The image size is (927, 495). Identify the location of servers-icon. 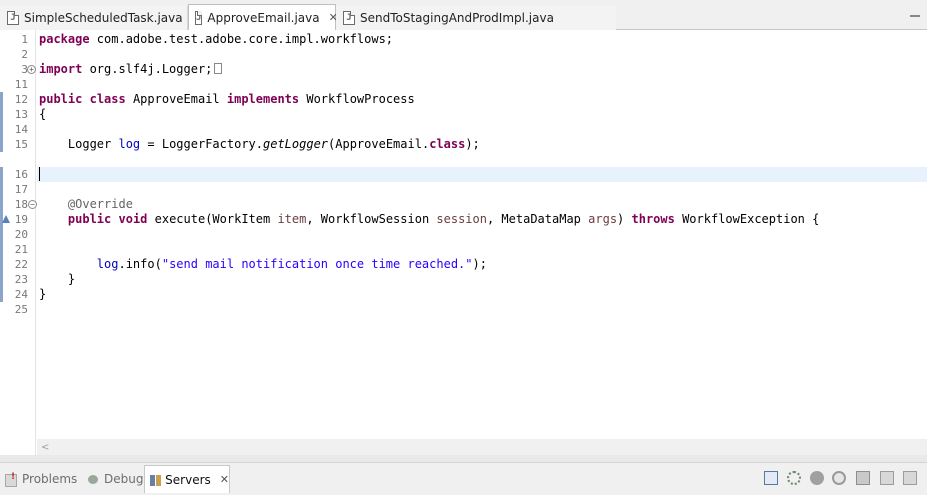
(155, 480).